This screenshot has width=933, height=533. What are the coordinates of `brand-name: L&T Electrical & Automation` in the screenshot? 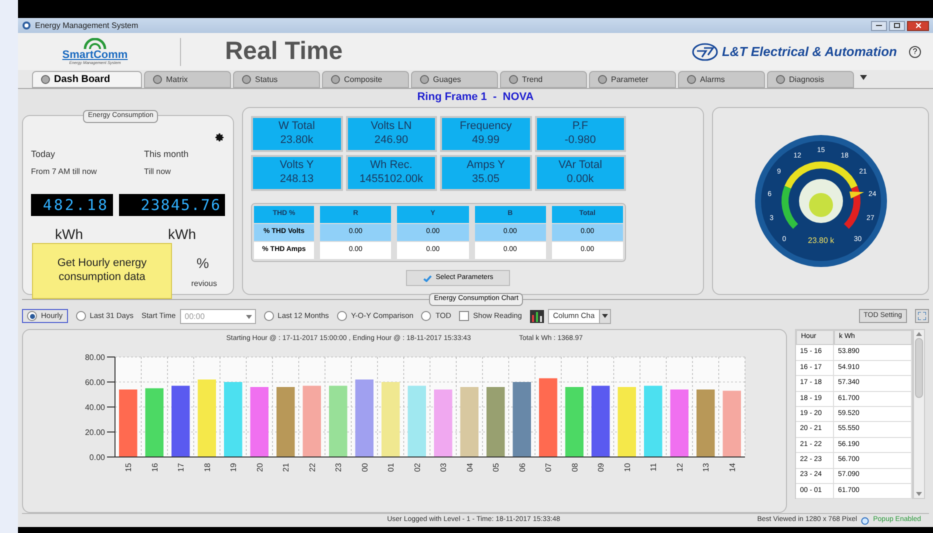 It's located at (809, 51).